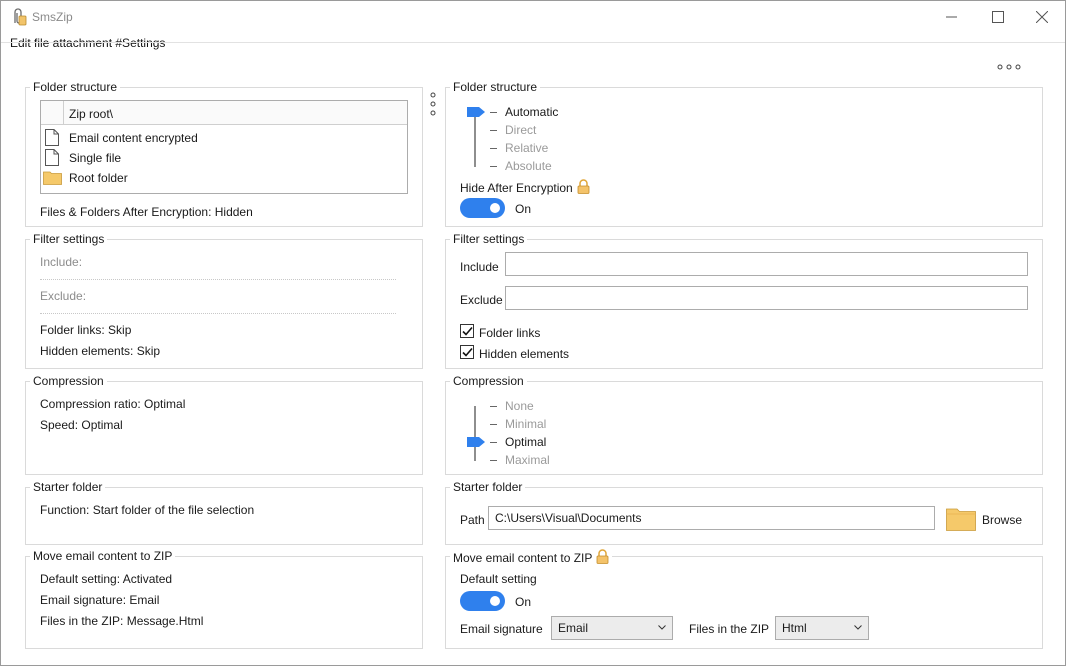  I want to click on folder-structure-slider-thumb, so click(476, 112).